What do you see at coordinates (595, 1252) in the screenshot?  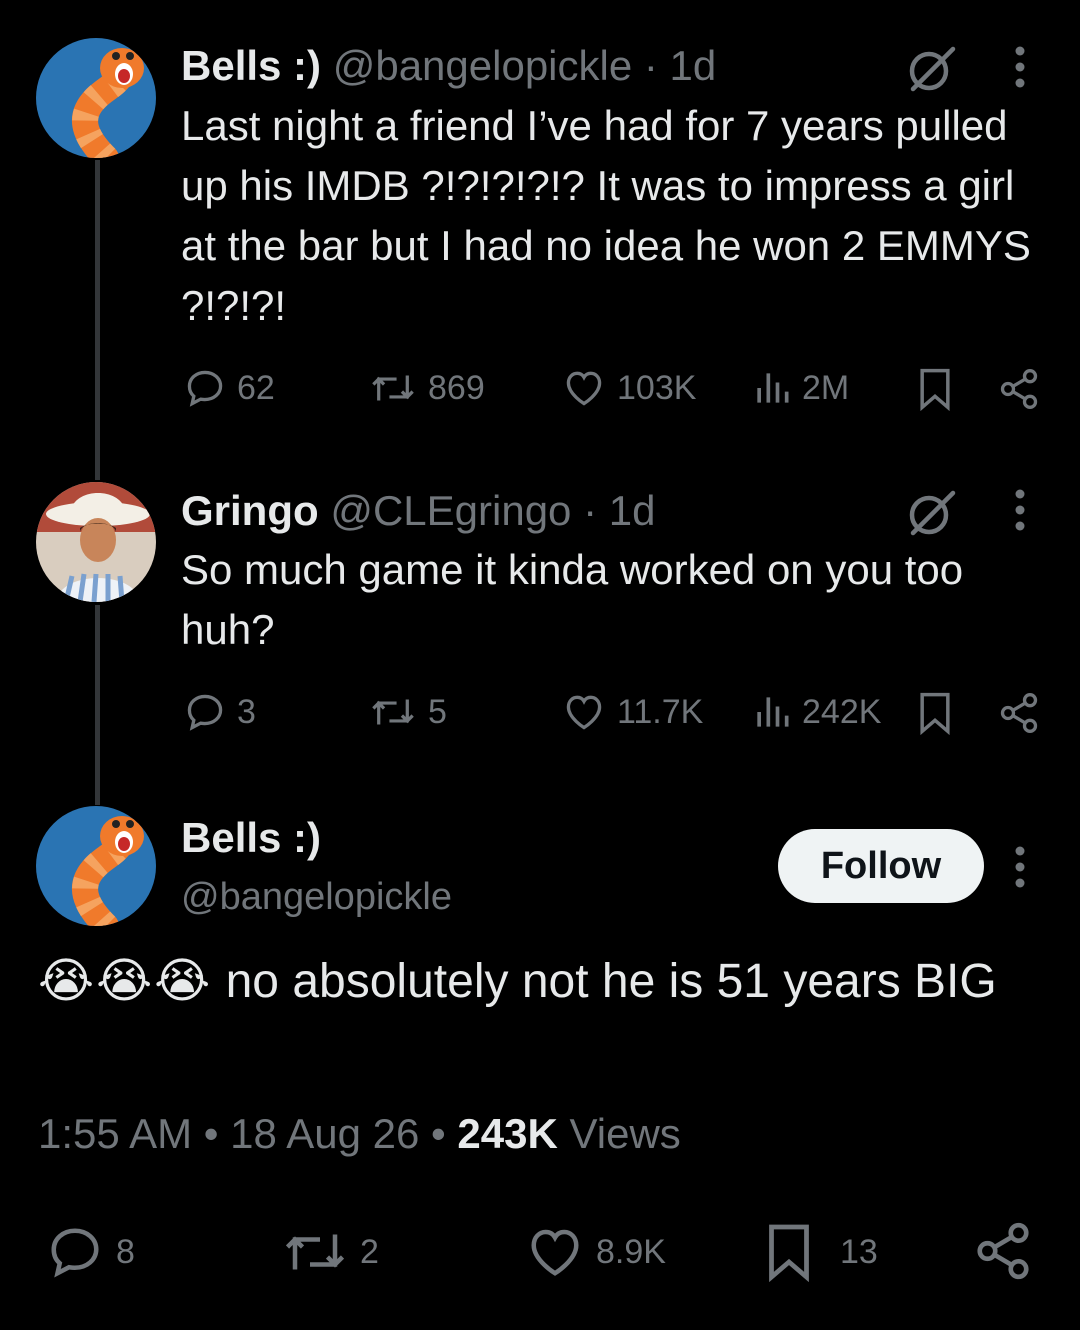 I see `like-button: 8.9K` at bounding box center [595, 1252].